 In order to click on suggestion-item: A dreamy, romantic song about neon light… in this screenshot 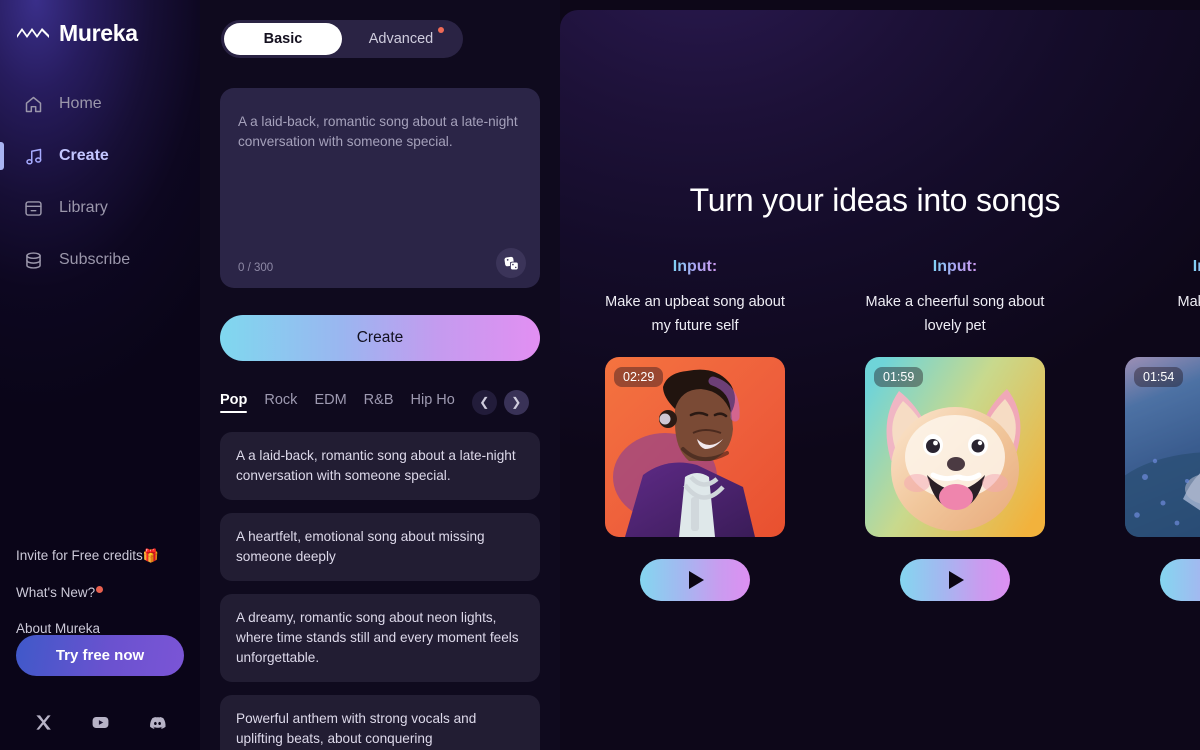, I will do `click(380, 638)`.